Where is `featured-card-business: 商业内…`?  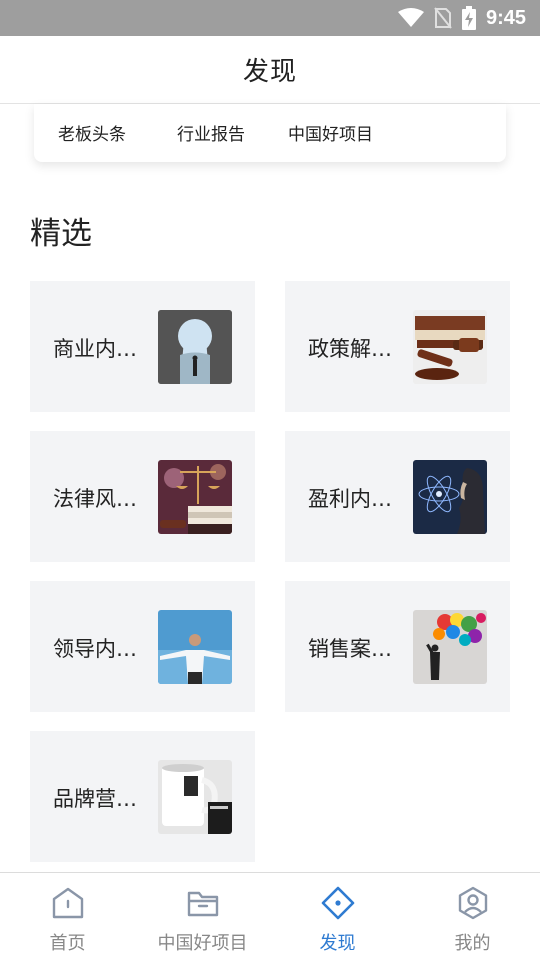
featured-card-business: 商业内… is located at coordinates (142, 346).